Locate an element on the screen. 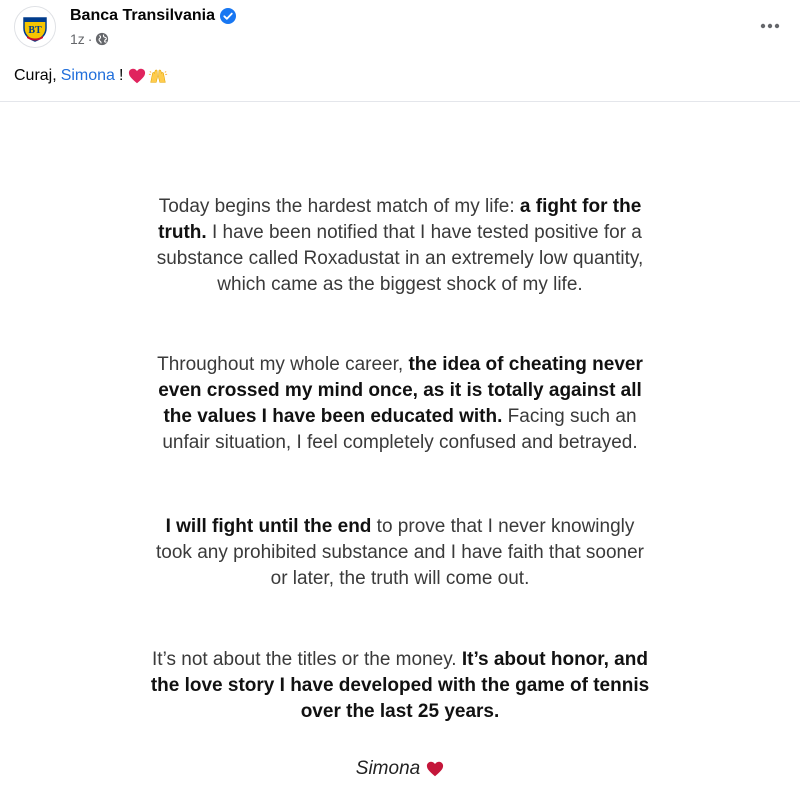 The width and height of the screenshot is (800, 798). post-meta: 1z · is located at coordinates (89, 39).